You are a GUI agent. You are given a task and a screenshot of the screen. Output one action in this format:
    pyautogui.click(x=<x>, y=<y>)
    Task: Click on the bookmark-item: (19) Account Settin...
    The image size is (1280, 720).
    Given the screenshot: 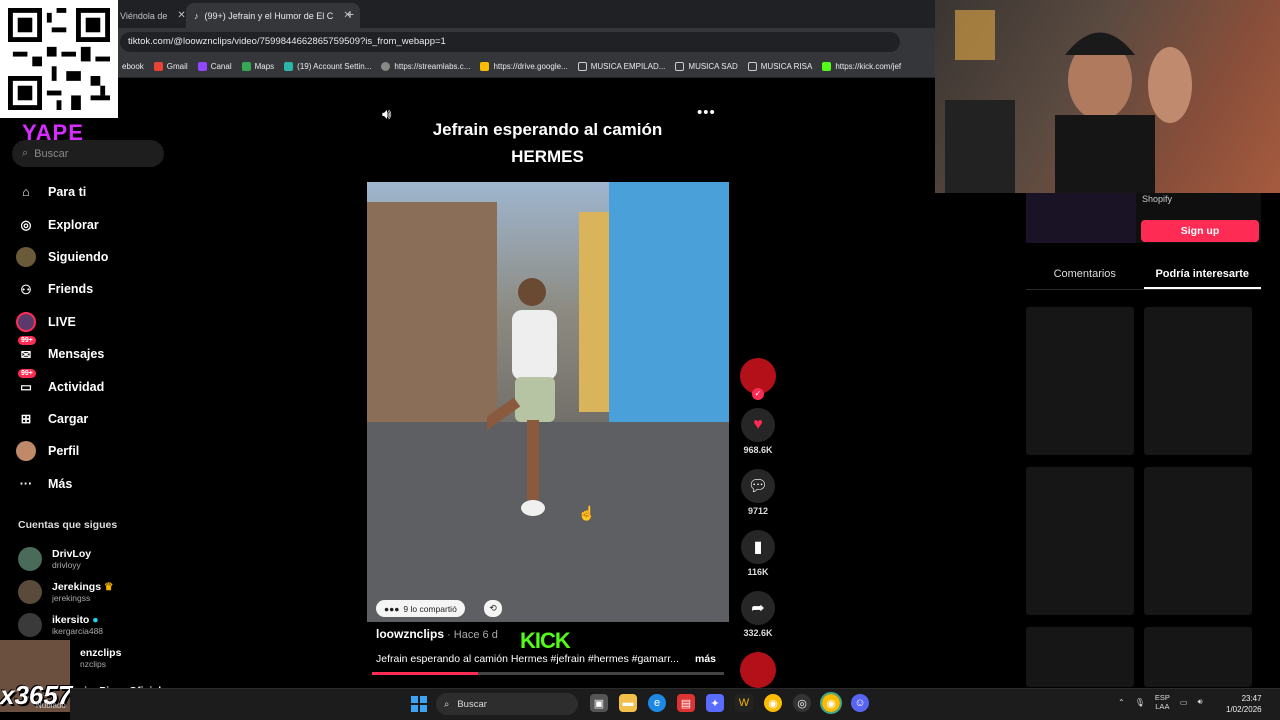 What is the action you would take?
    pyautogui.click(x=327, y=66)
    